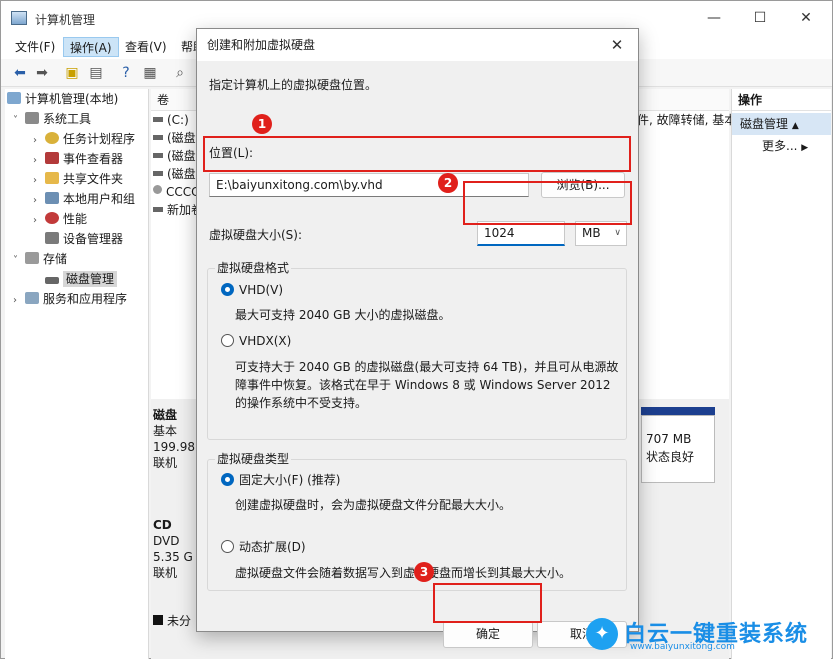  What do you see at coordinates (448, 183) in the screenshot?
I see `step-2-badge: 2` at bounding box center [448, 183].